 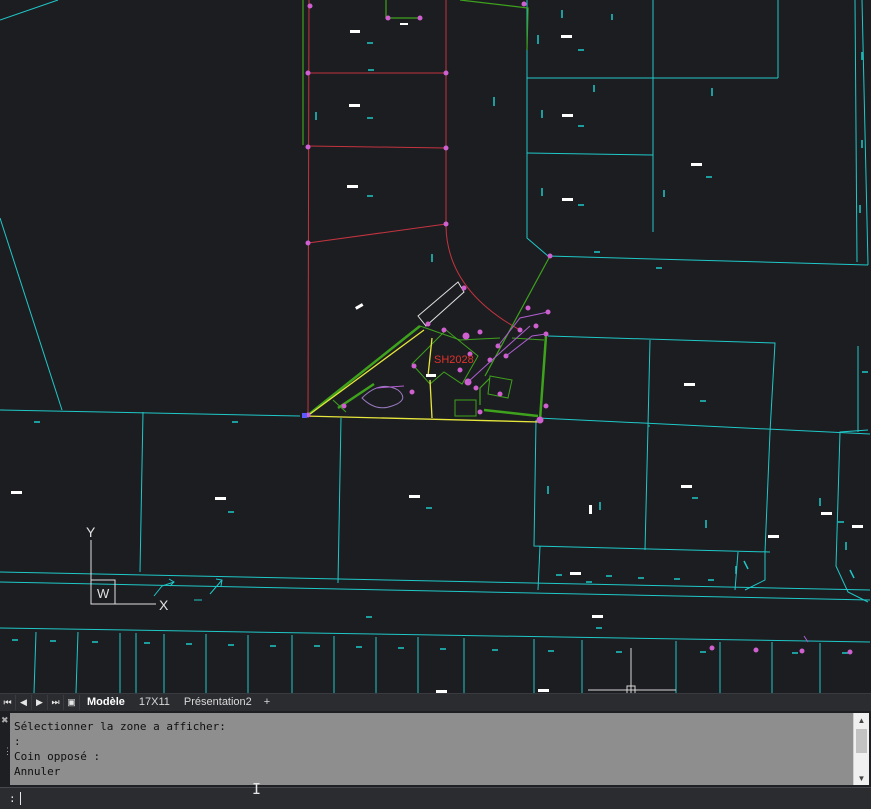 I want to click on selected-point, so click(x=304, y=415).